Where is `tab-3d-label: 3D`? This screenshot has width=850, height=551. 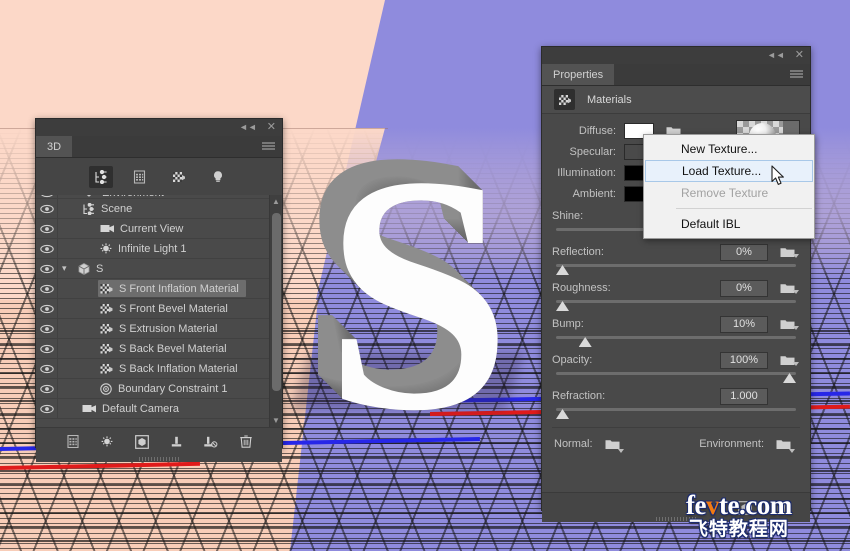 tab-3d-label: 3D is located at coordinates (54, 146).